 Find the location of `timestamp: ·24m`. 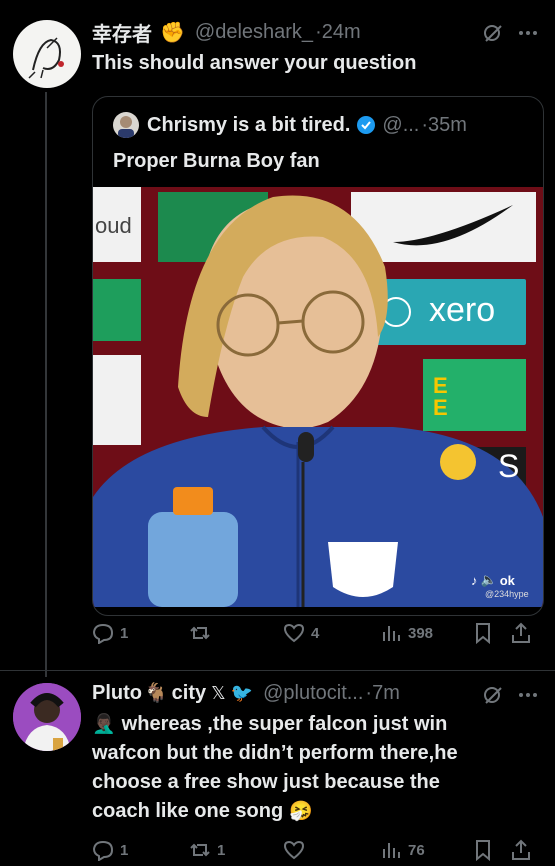

timestamp: ·24m is located at coordinates (338, 32).